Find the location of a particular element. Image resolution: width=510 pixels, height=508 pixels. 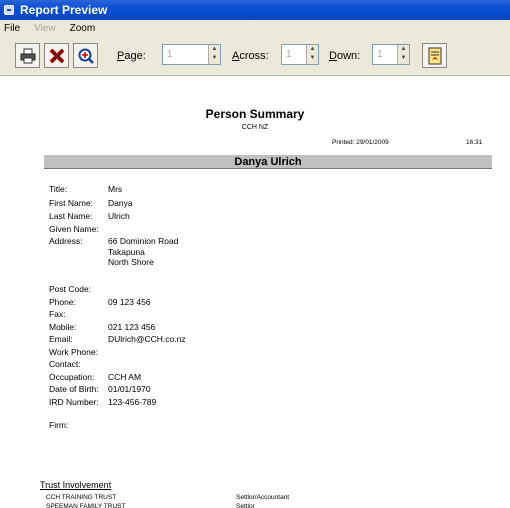

pdf-export-icon is located at coordinates (434, 55).